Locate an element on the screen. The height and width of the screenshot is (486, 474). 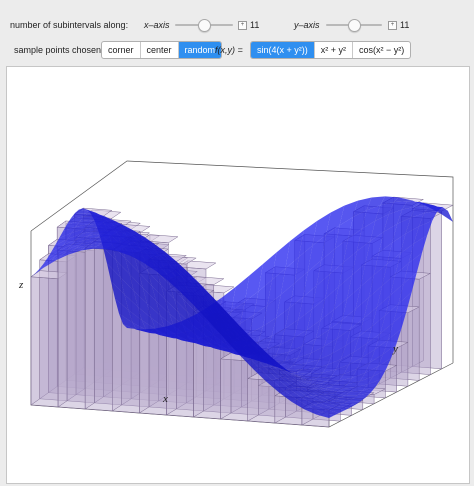
function-option-1: x² + y² is located at coordinates (334, 50).